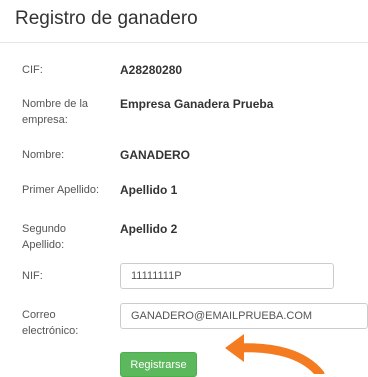 The image size is (368, 377). What do you see at coordinates (106, 18) in the screenshot?
I see `page-title: Registro de ganadero` at bounding box center [106, 18].